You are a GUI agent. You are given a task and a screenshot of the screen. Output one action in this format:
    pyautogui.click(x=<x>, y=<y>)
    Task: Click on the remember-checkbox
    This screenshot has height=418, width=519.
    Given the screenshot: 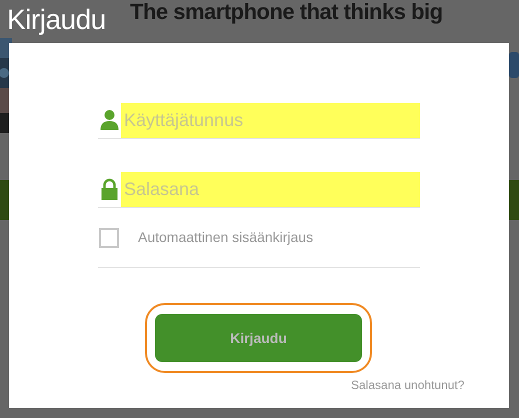 What is the action you would take?
    pyautogui.click(x=109, y=238)
    